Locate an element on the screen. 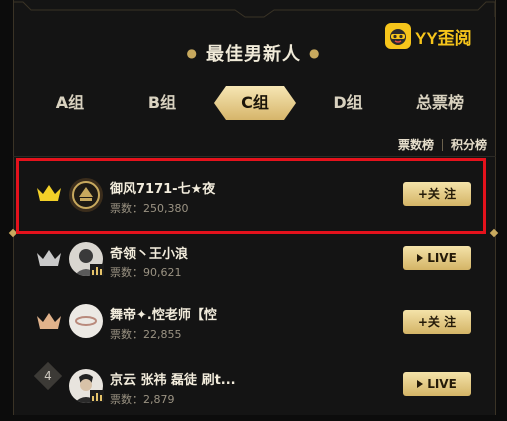  tab-b: B组 is located at coordinates (162, 103).